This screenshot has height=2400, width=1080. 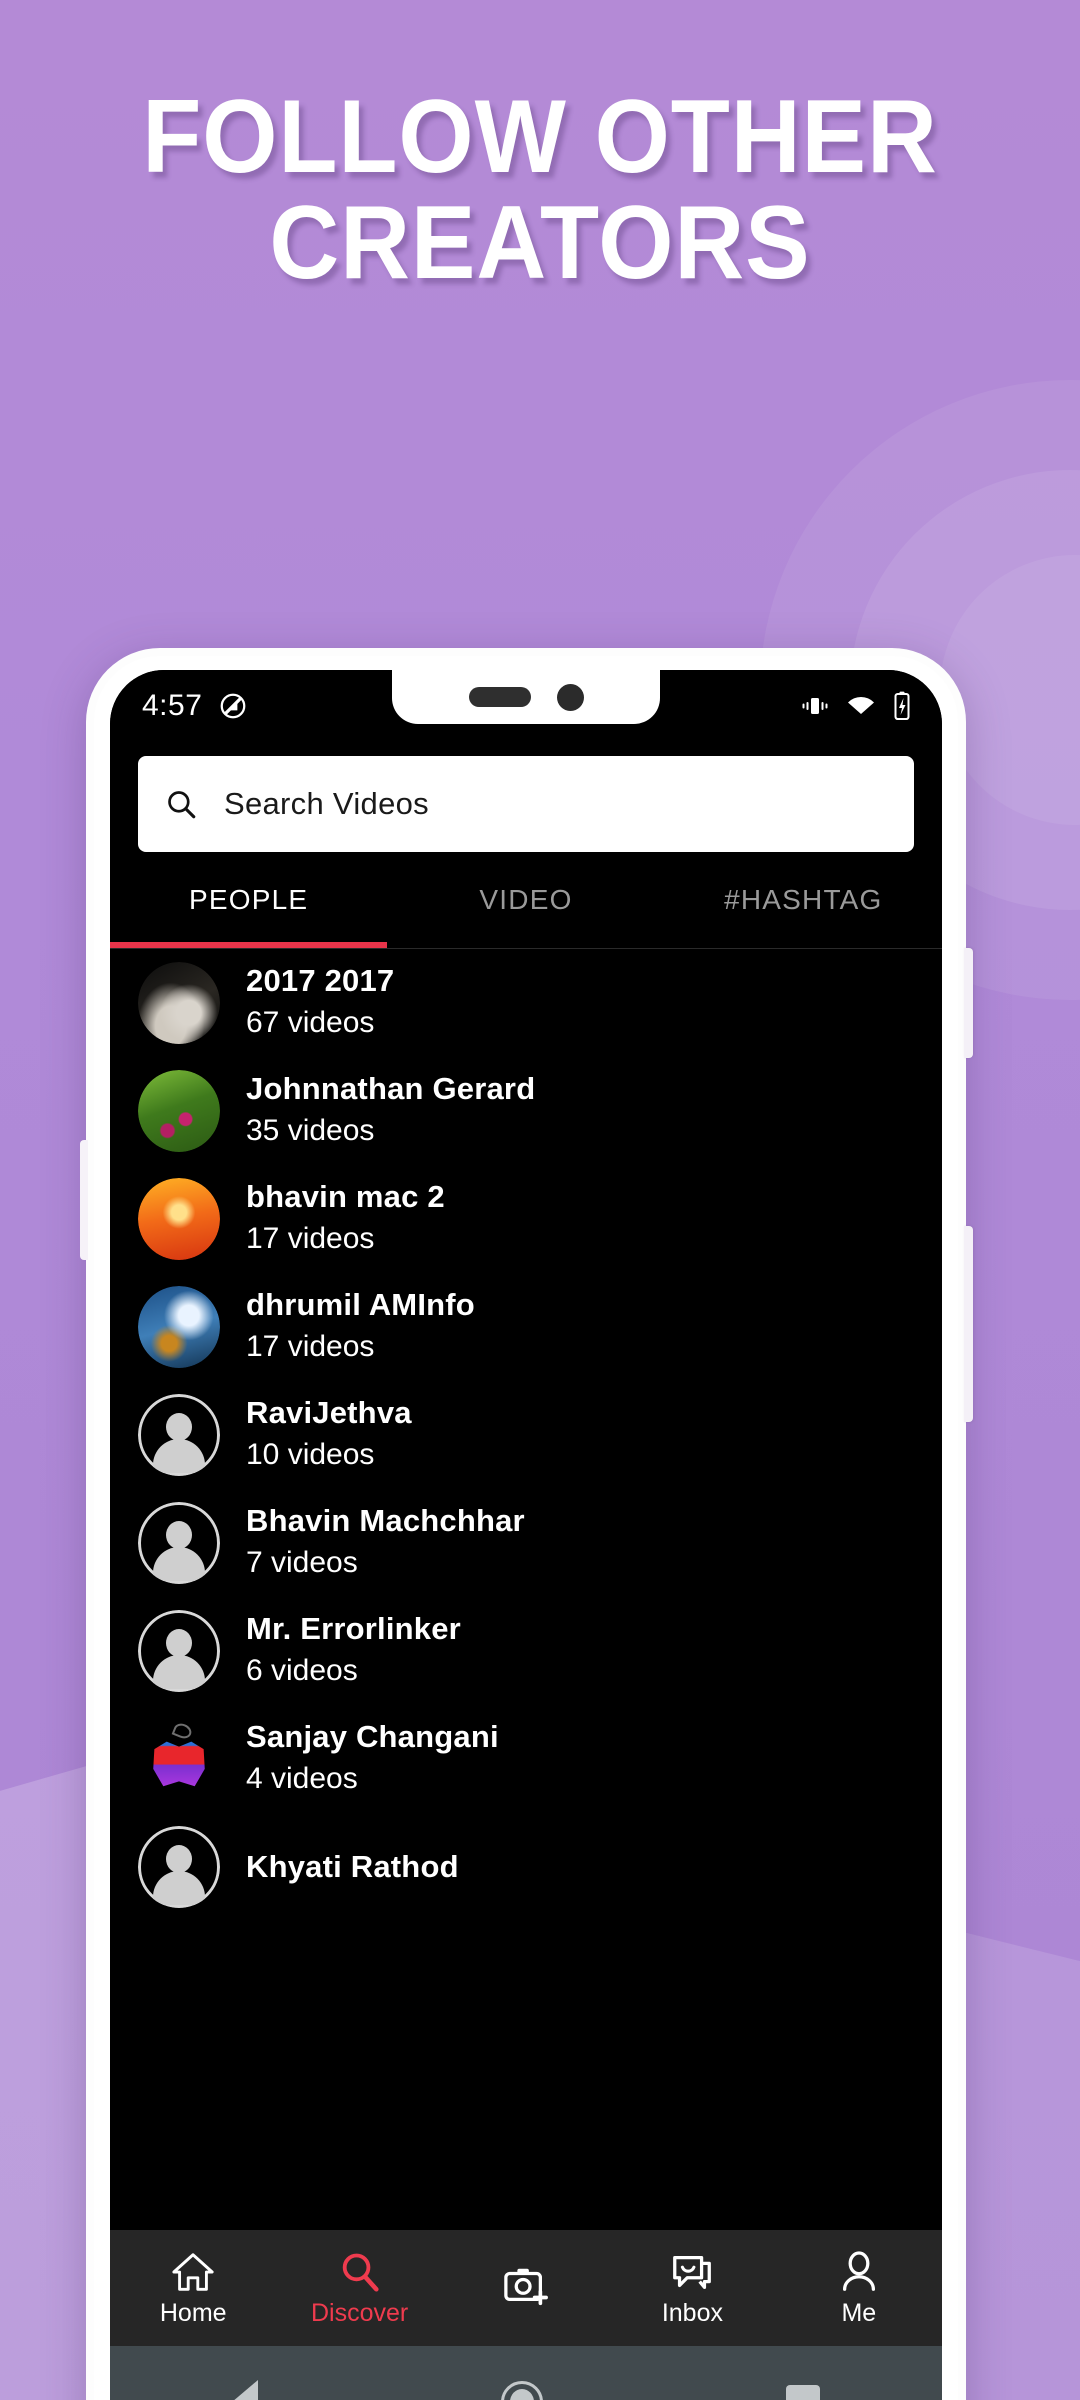 What do you see at coordinates (320, 1003) in the screenshot?
I see `list-item-text: 2017 2017 67 videos` at bounding box center [320, 1003].